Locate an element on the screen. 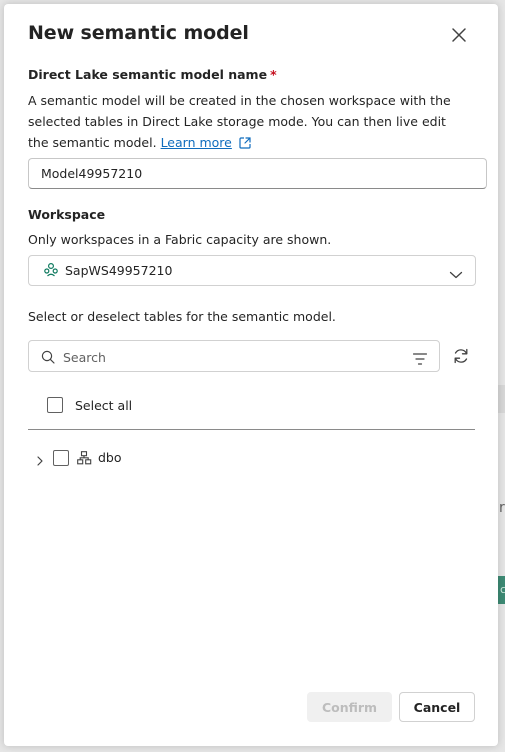  refresh-icon is located at coordinates (461, 356).